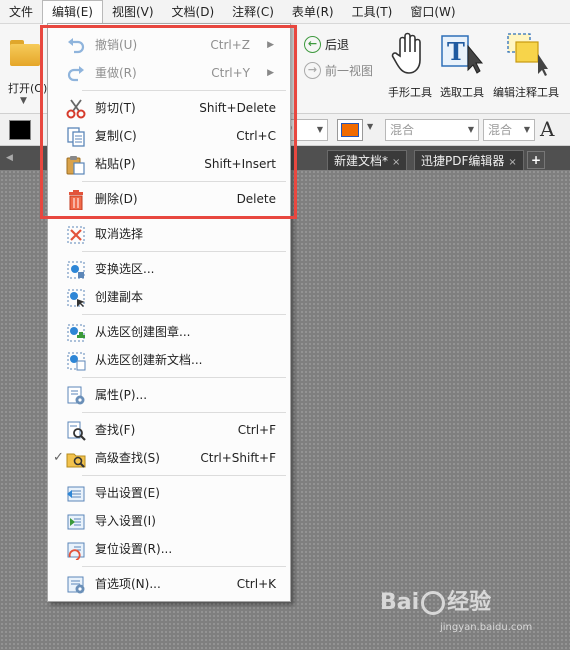 The image size is (570, 650). What do you see at coordinates (27, 71) in the screenshot?
I see `open-button: 打开(O) ▼` at bounding box center [27, 71].